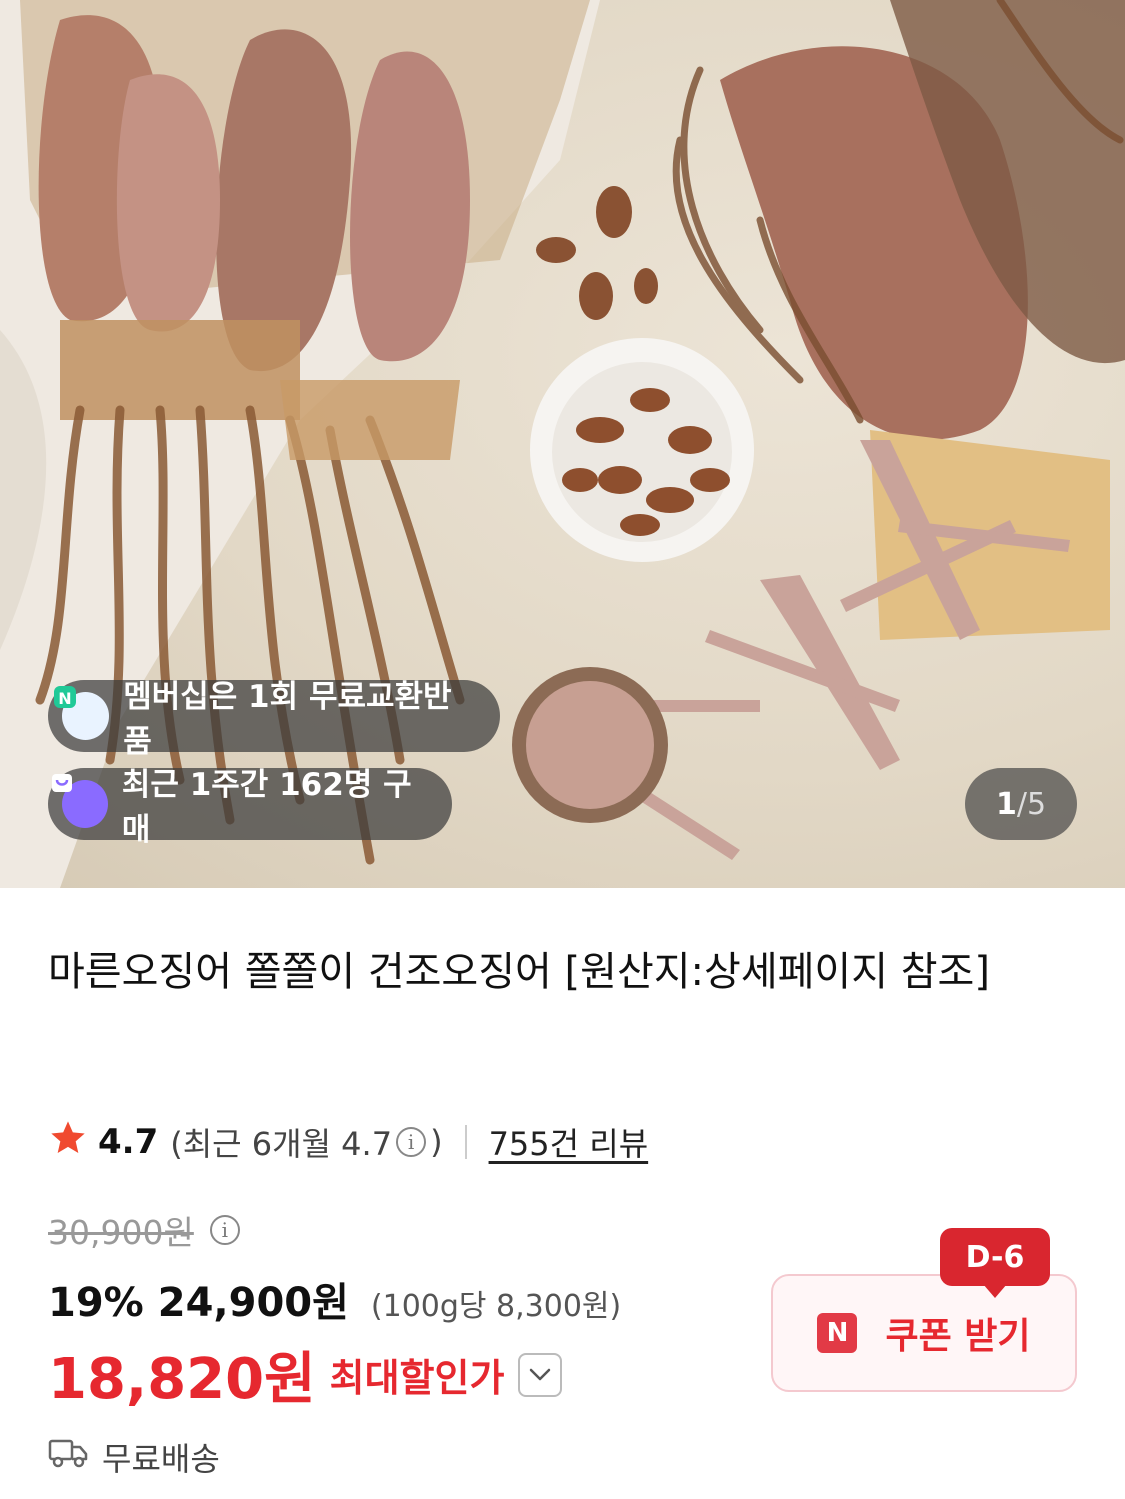 This screenshot has height=1499, width=1125. What do you see at coordinates (1036, 804) in the screenshot?
I see `counter-total: 5` at bounding box center [1036, 804].